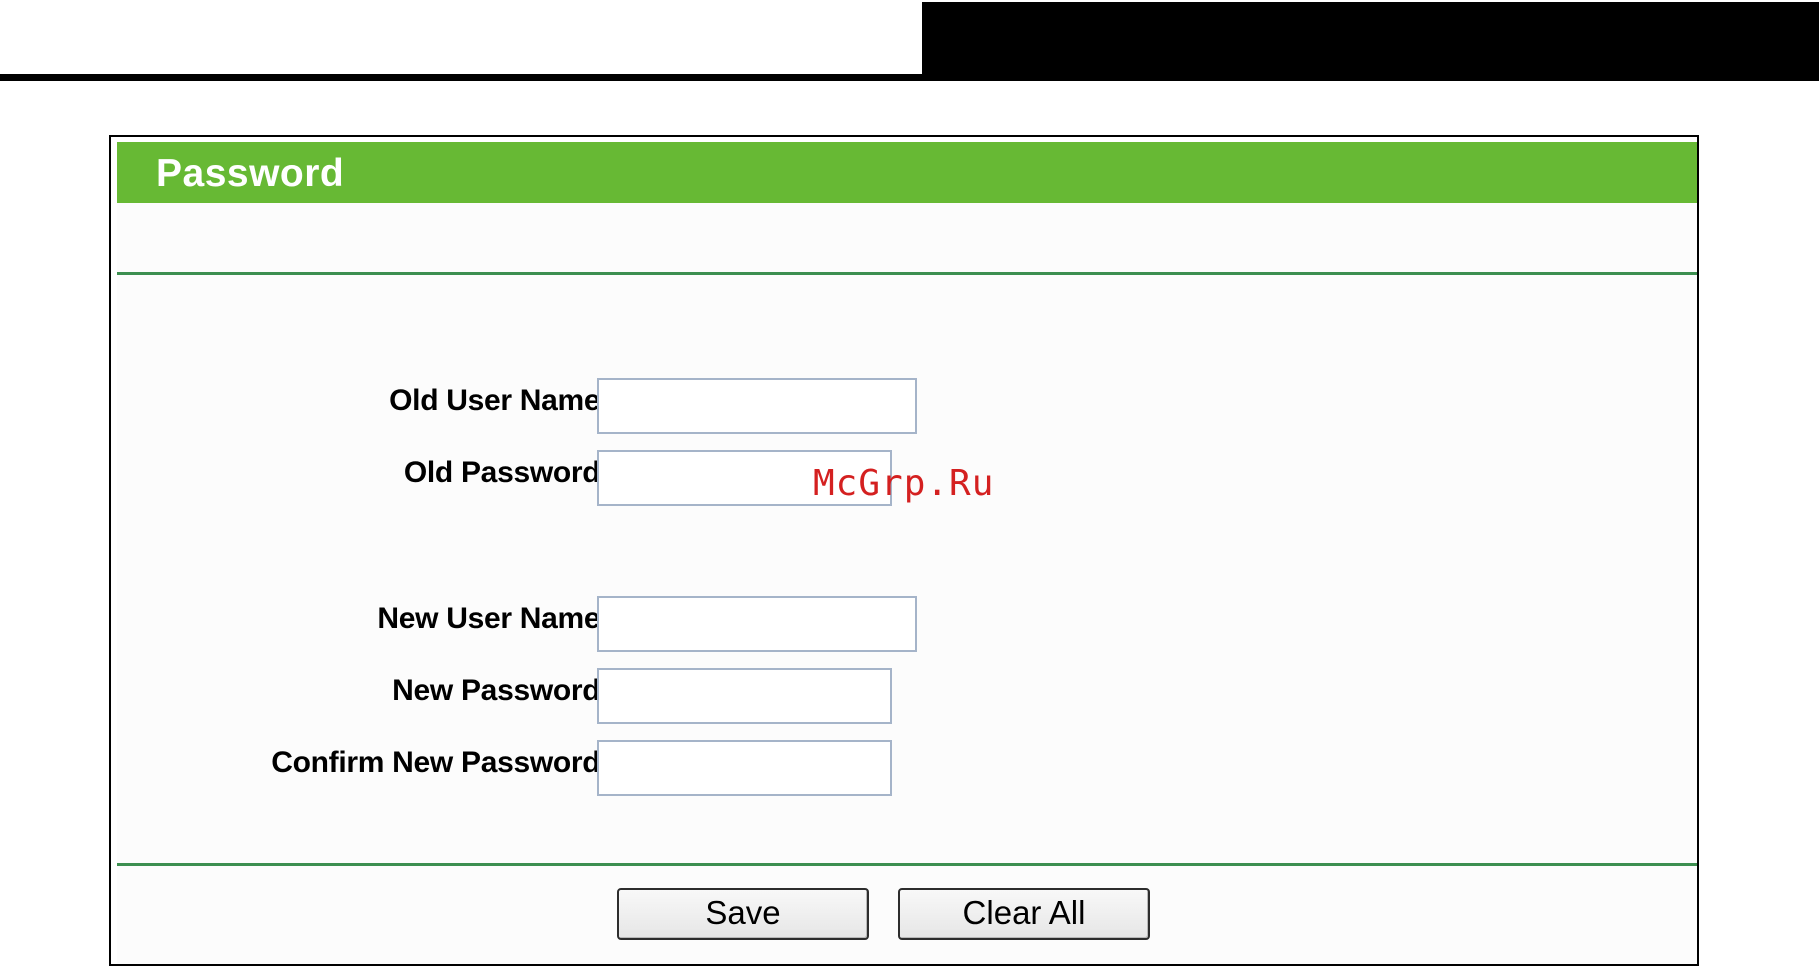 This screenshot has height=966, width=1819. What do you see at coordinates (907, 864) in the screenshot?
I see `bottom-divider` at bounding box center [907, 864].